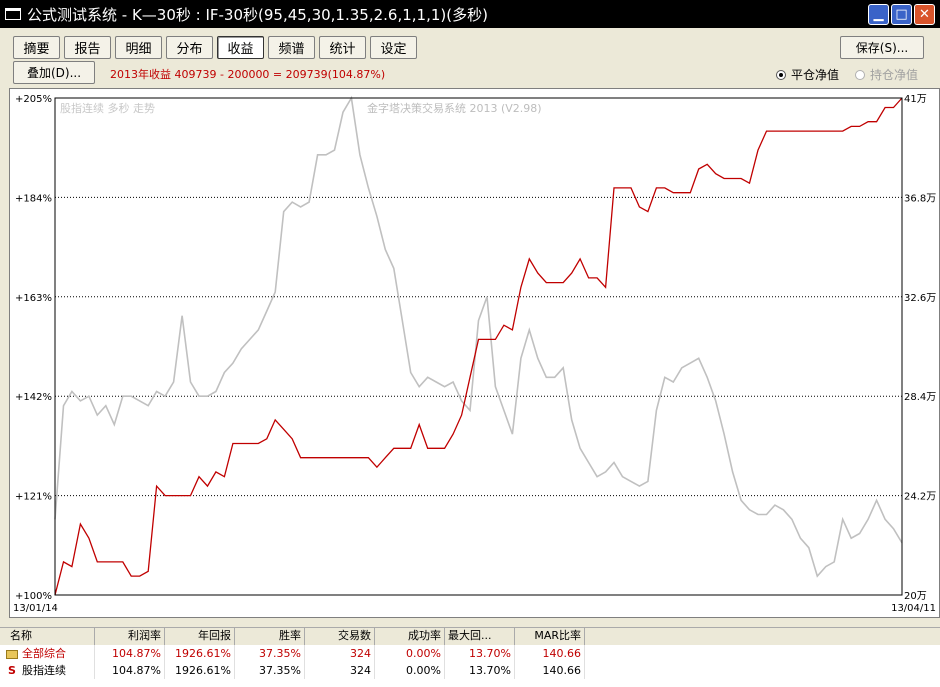  What do you see at coordinates (189, 47) in the screenshot?
I see `tab-distribution: 分布` at bounding box center [189, 47].